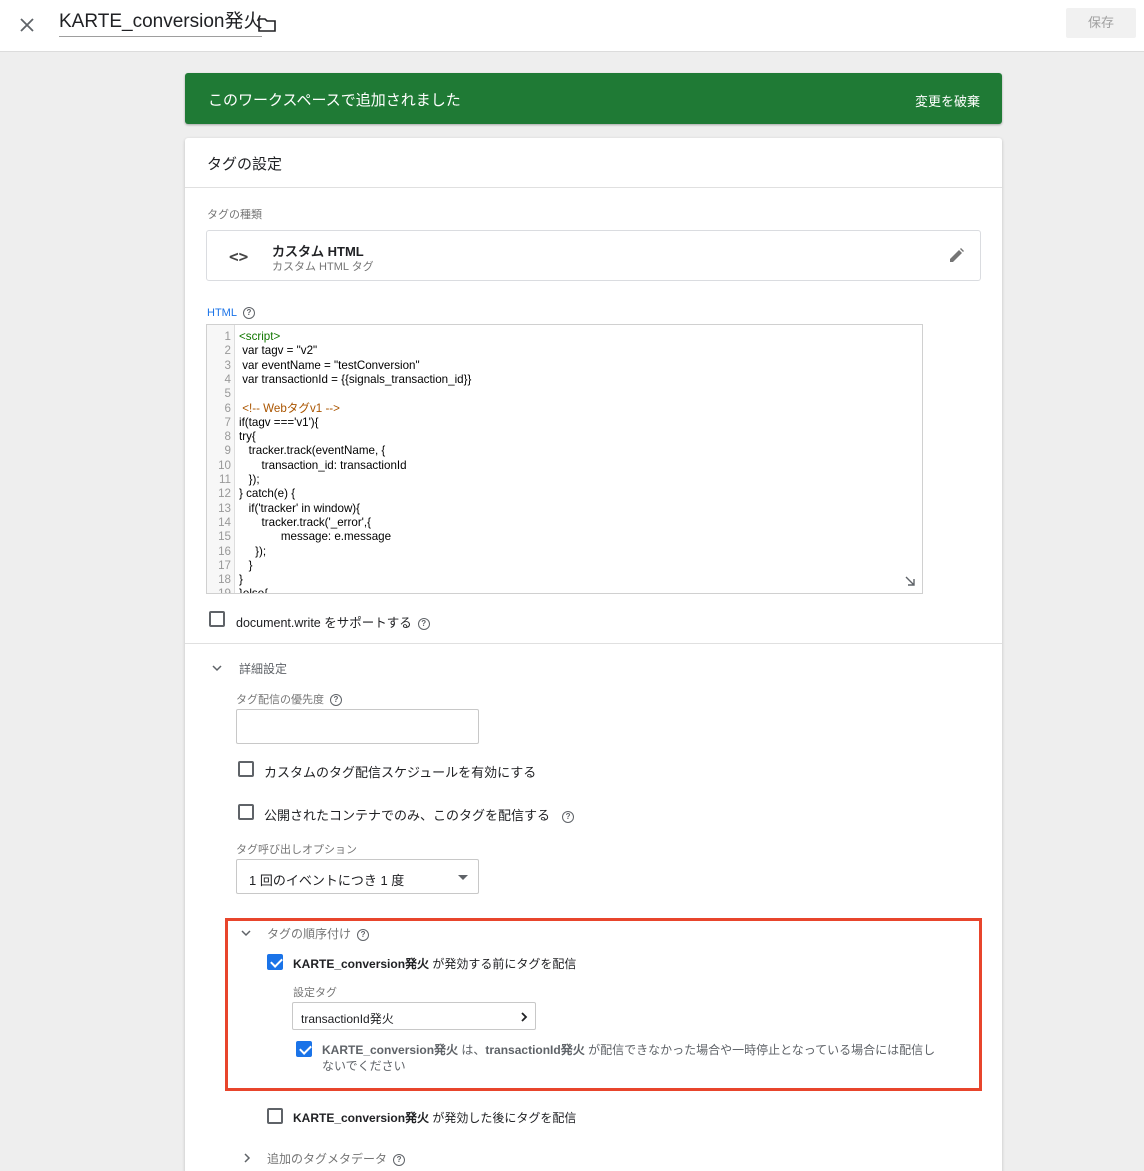  I want to click on published-only-label: 公開されたコンテナでのみ、このタグを配信する?, so click(419, 814).